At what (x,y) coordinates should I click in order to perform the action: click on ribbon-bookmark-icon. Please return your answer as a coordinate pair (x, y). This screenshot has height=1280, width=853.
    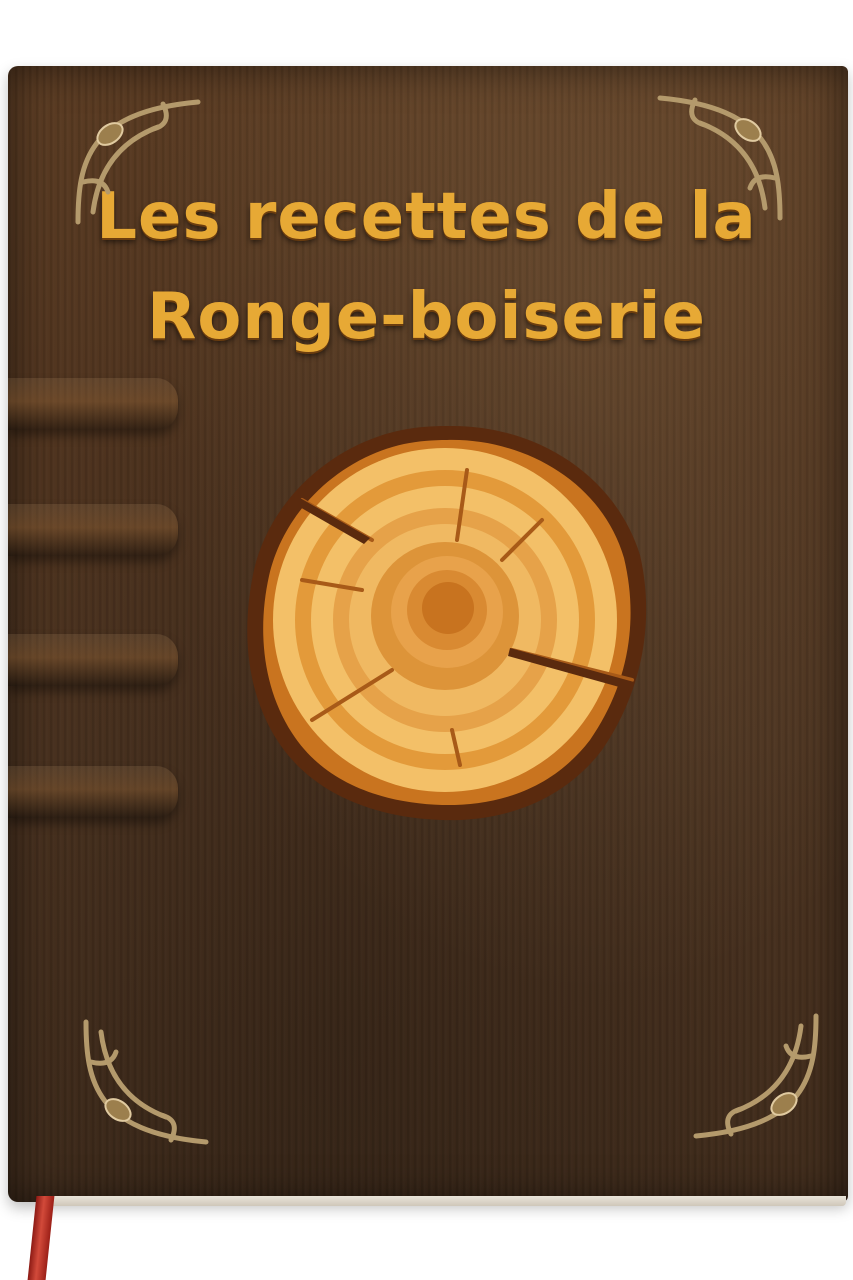
    Looking at the image, I should click on (41, 1238).